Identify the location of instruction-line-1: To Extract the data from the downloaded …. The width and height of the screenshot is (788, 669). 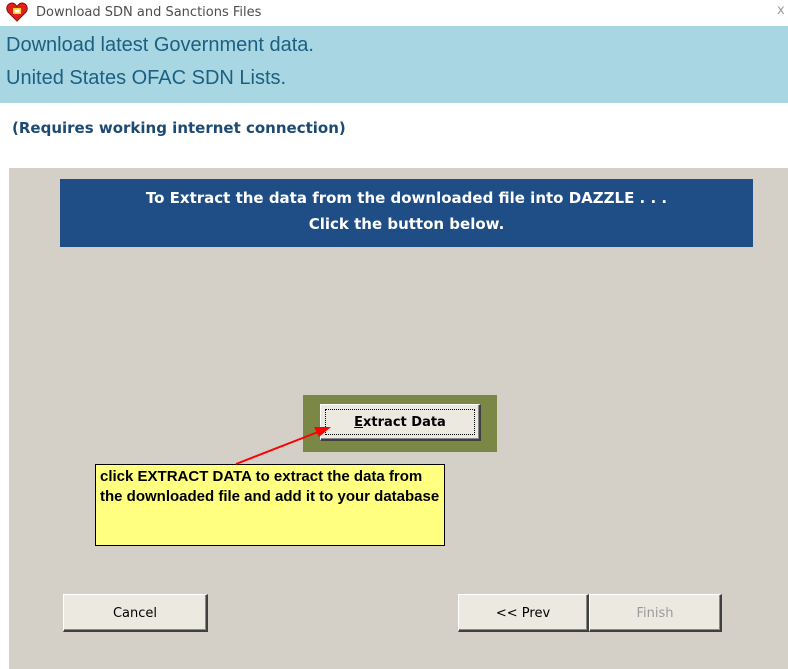
(406, 198).